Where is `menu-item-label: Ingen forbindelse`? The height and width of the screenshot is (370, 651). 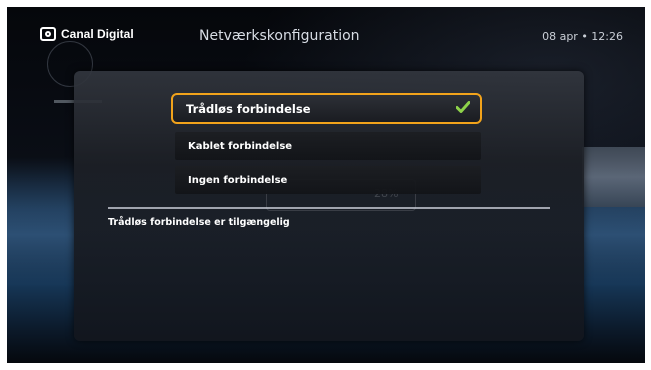
menu-item-label: Ingen forbindelse is located at coordinates (238, 180).